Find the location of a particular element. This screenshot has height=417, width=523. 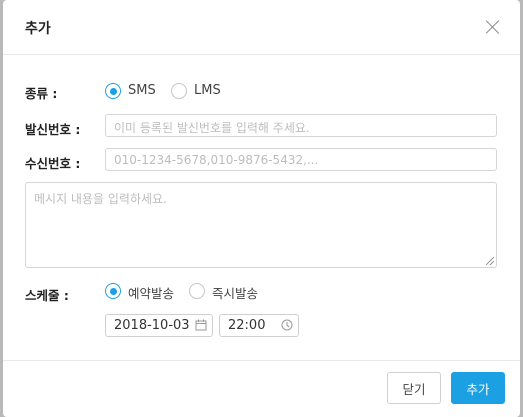

add-button: 추가 is located at coordinates (478, 388).